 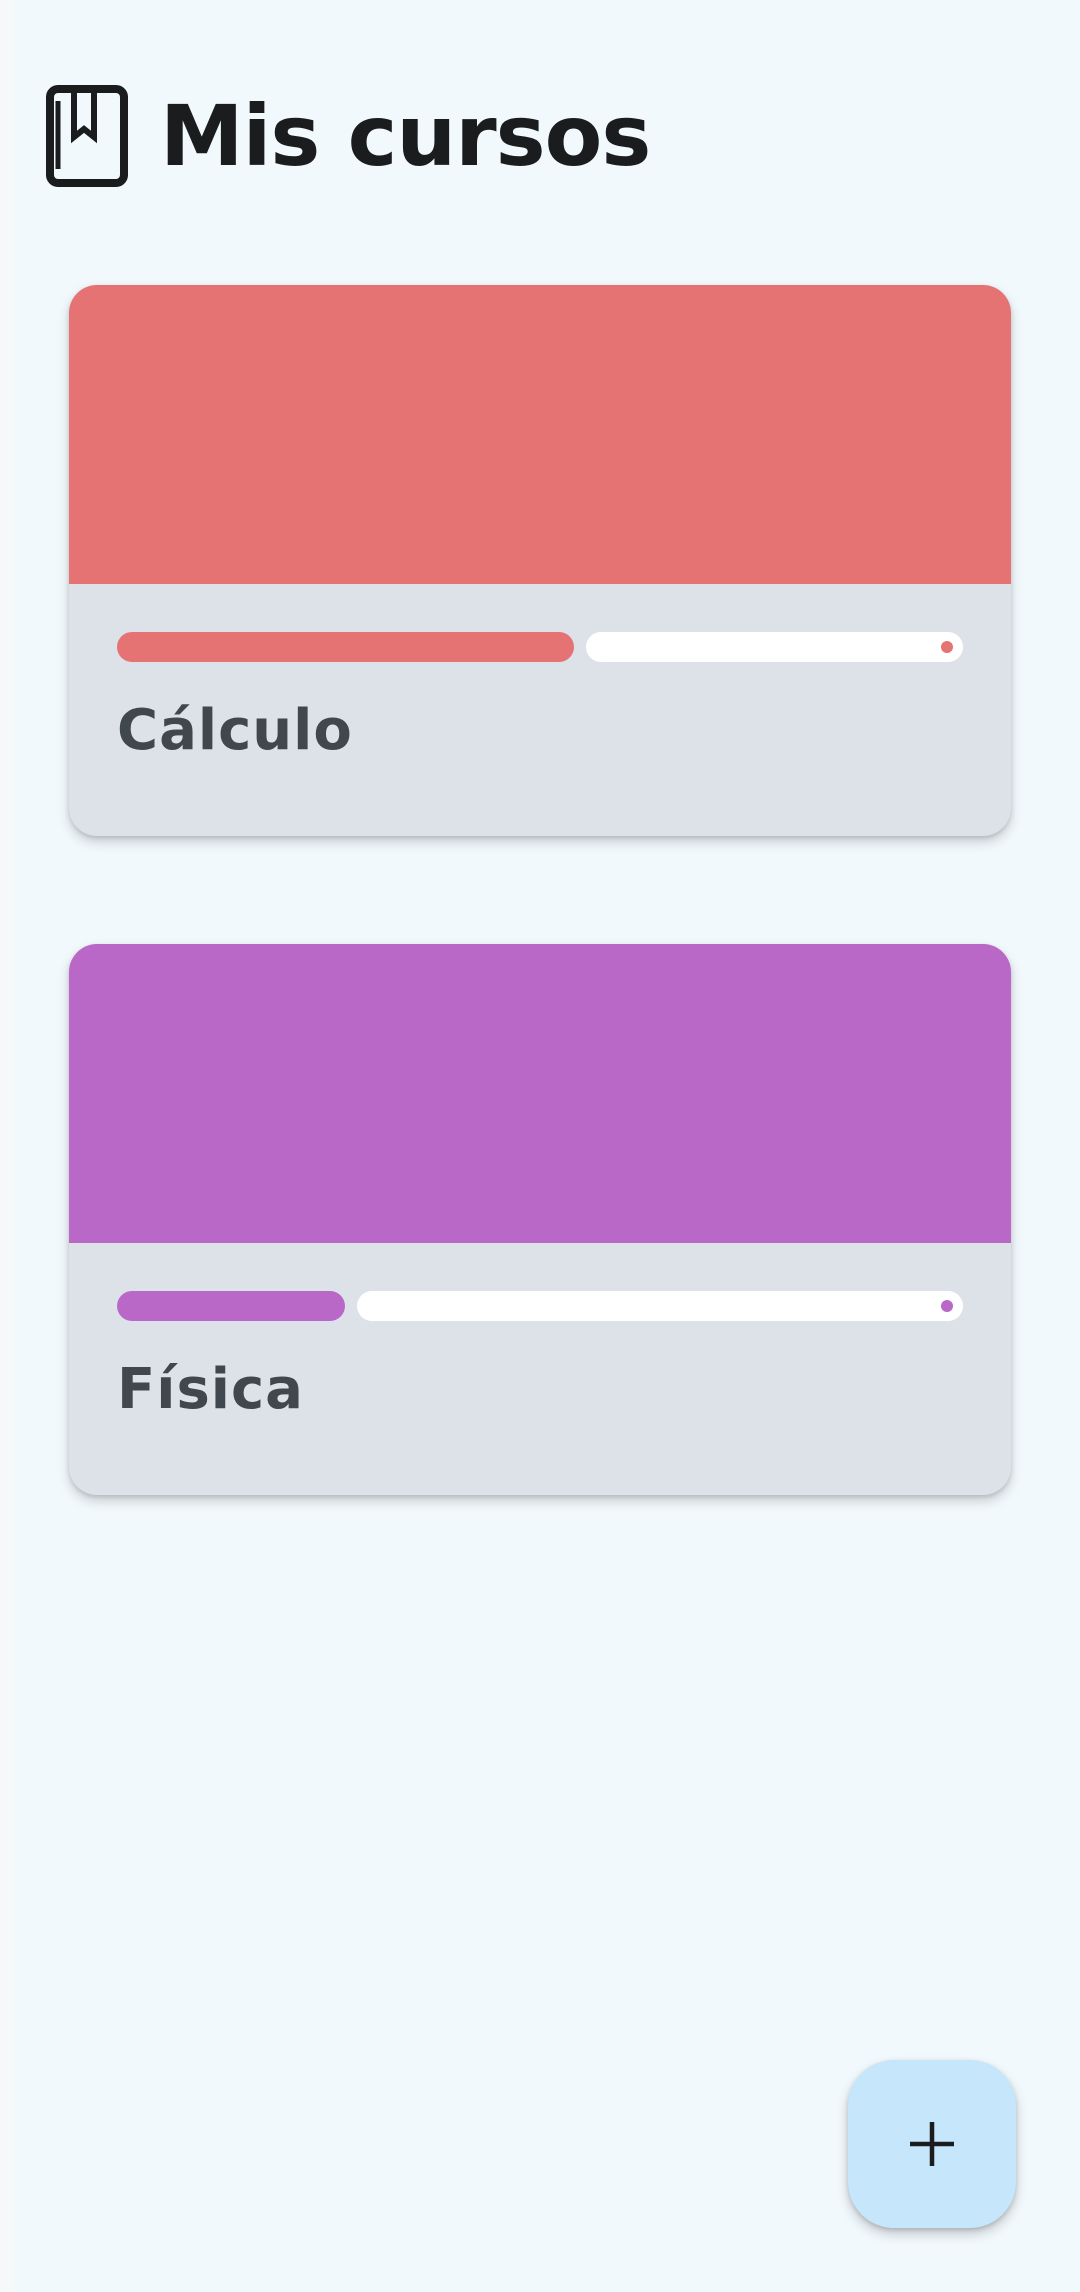 What do you see at coordinates (210, 1389) in the screenshot?
I see `course-title: Física` at bounding box center [210, 1389].